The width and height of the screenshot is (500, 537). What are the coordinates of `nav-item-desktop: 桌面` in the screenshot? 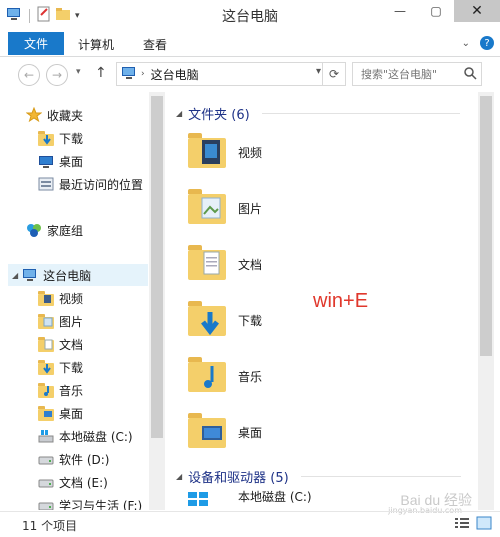 It's located at (60, 413).